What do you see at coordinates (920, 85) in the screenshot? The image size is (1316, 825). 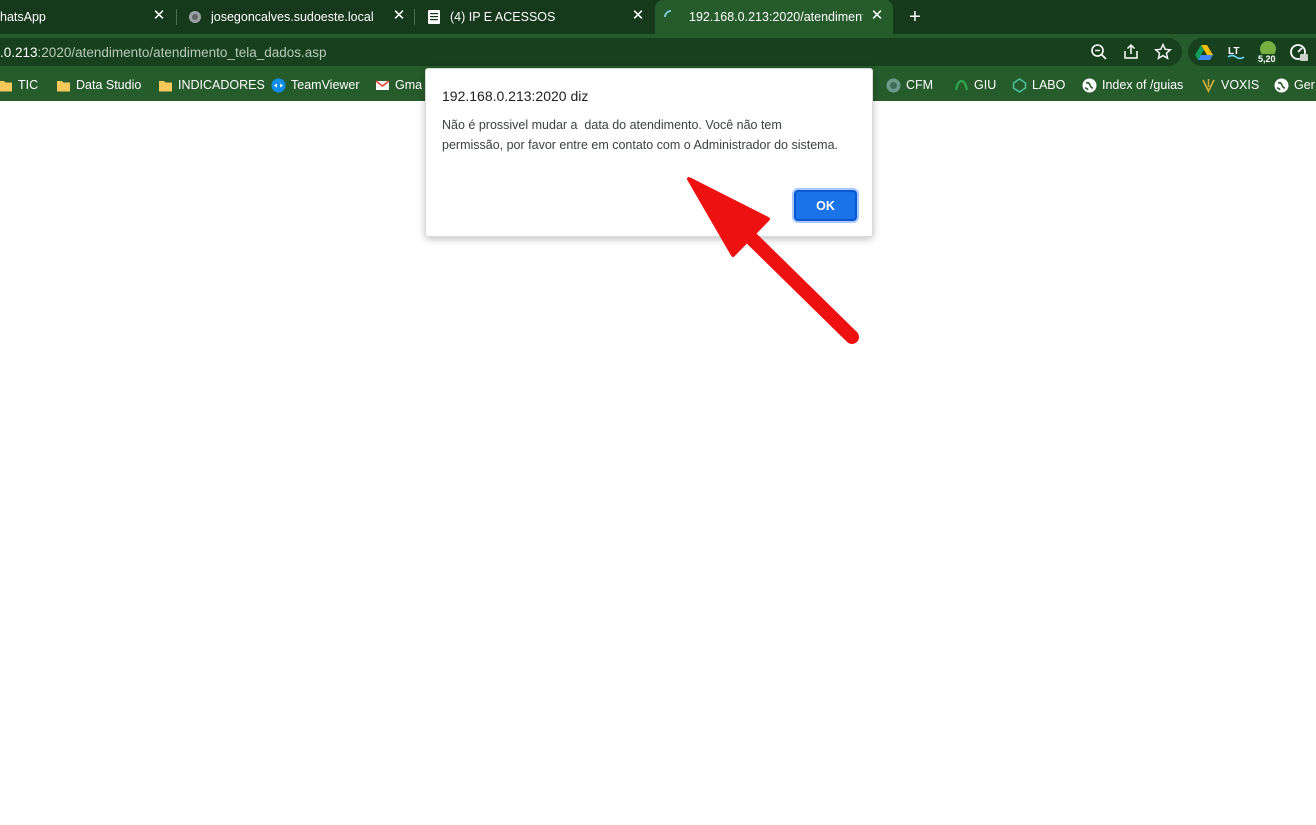 I see `bookmark-label: CFM` at bounding box center [920, 85].